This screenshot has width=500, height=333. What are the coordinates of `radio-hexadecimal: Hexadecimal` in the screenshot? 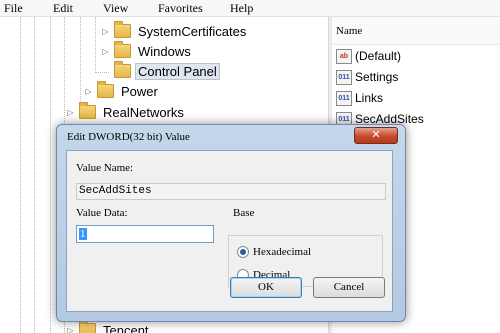 It's located at (274, 252).